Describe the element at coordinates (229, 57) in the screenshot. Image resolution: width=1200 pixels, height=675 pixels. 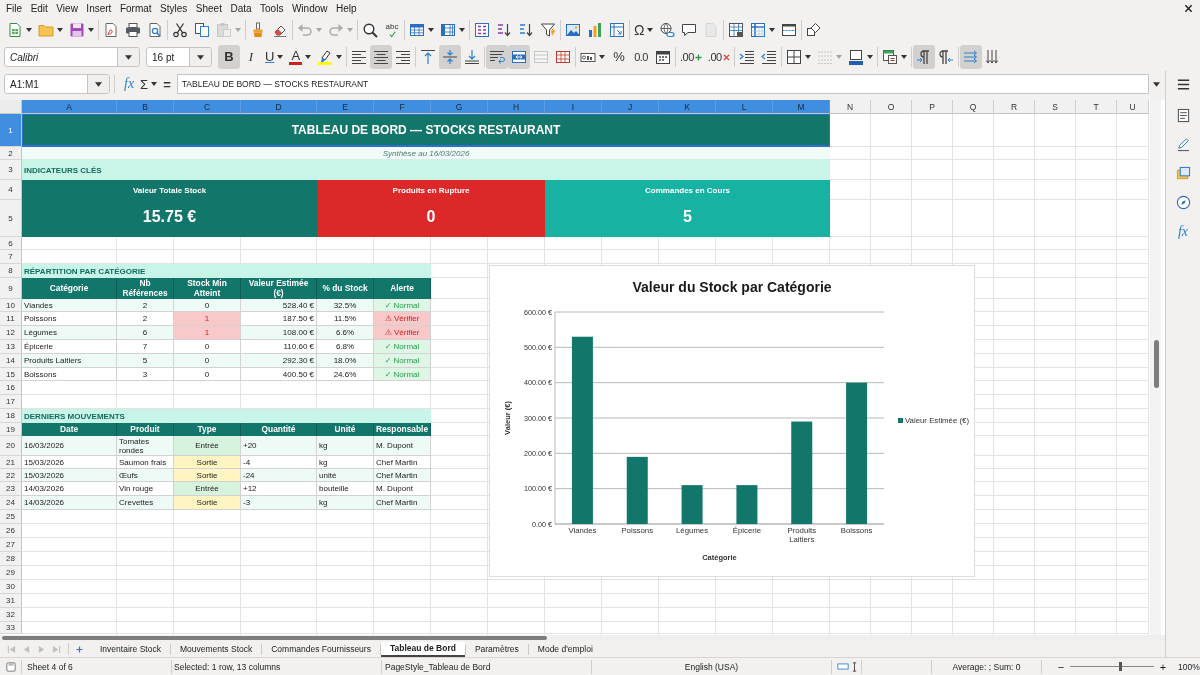
I see `bold-button: B` at that location.